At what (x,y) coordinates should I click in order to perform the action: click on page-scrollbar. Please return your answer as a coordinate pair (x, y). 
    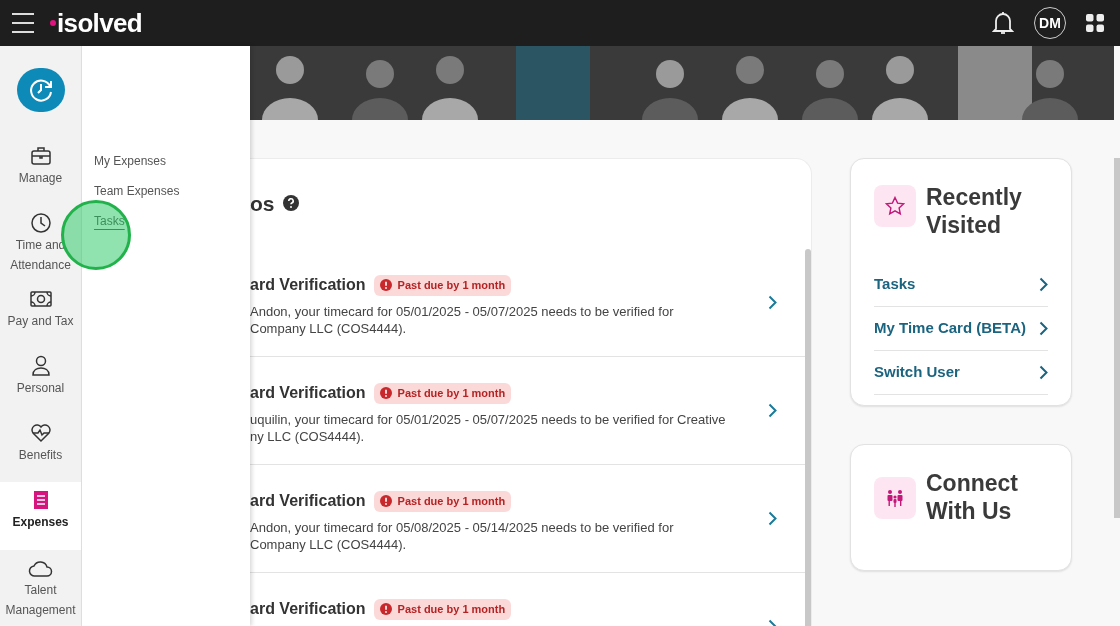
    Looking at the image, I should click on (1117, 338).